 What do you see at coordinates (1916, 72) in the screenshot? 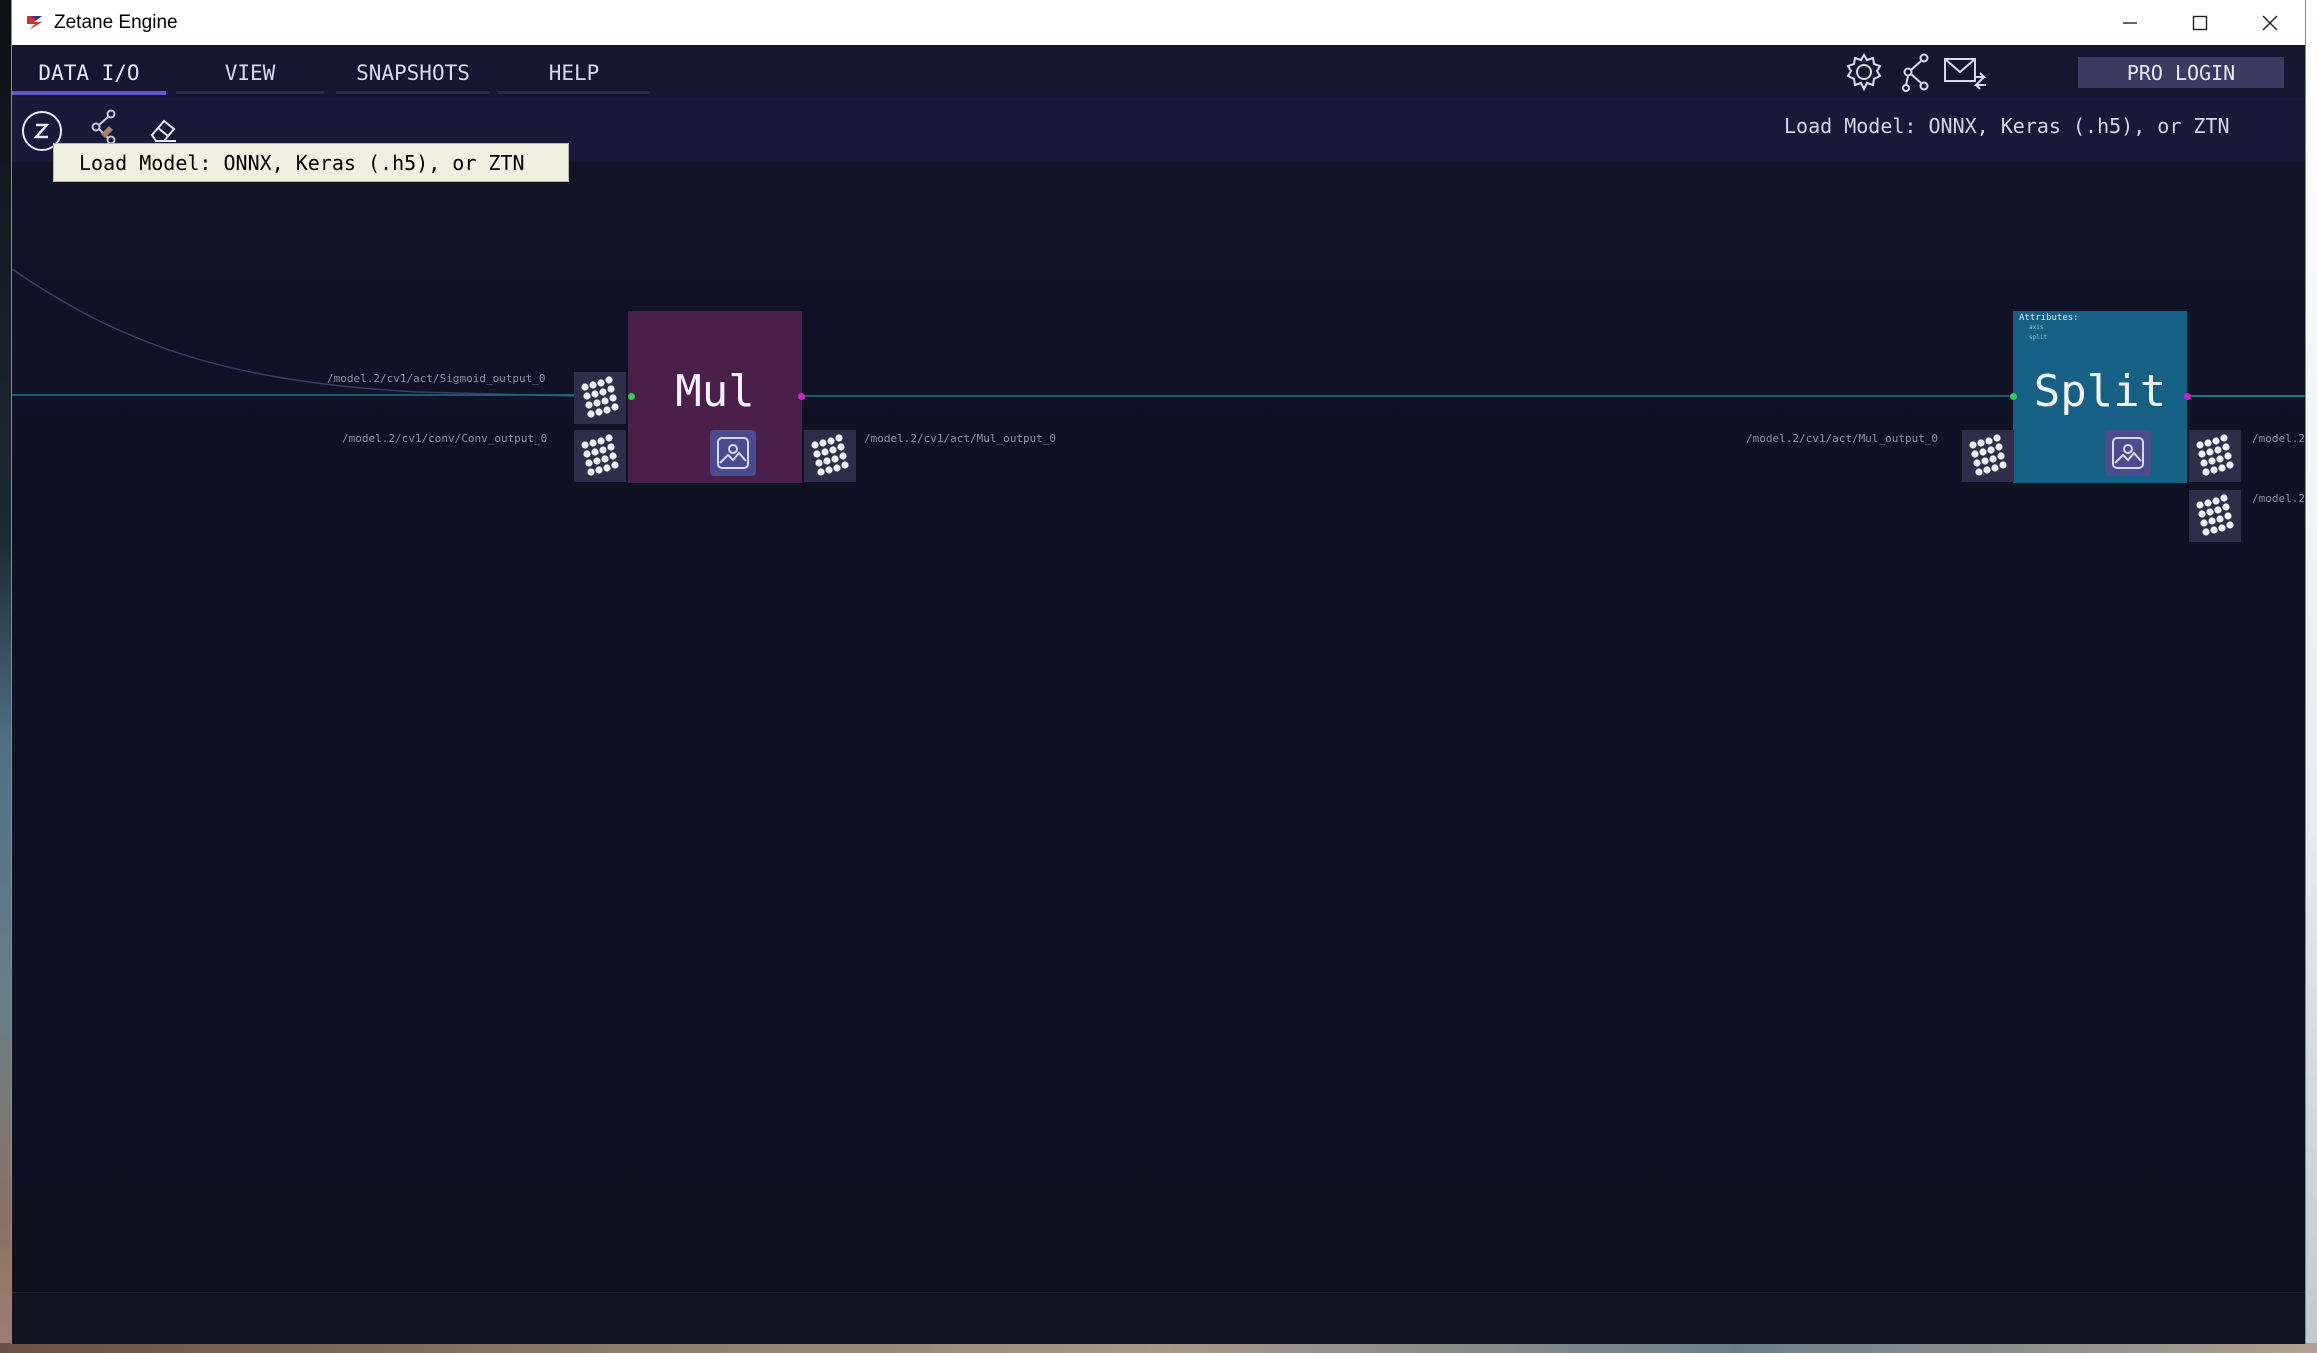
I see `graph-icon` at bounding box center [1916, 72].